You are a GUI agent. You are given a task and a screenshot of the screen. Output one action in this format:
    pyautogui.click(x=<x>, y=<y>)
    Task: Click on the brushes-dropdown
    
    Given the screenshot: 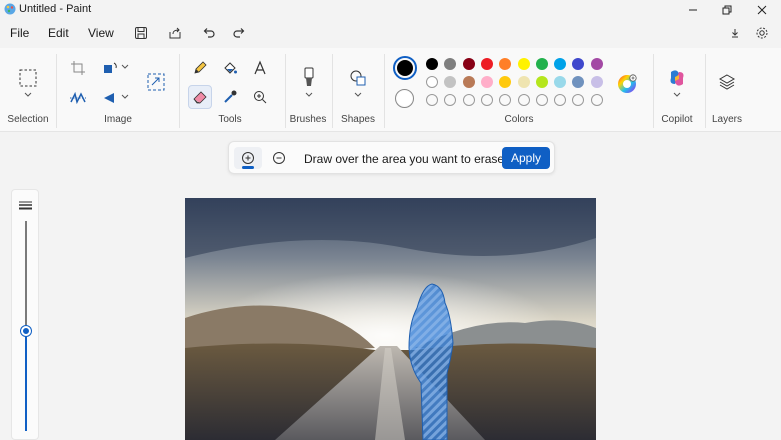 What is the action you would take?
    pyautogui.click(x=309, y=95)
    